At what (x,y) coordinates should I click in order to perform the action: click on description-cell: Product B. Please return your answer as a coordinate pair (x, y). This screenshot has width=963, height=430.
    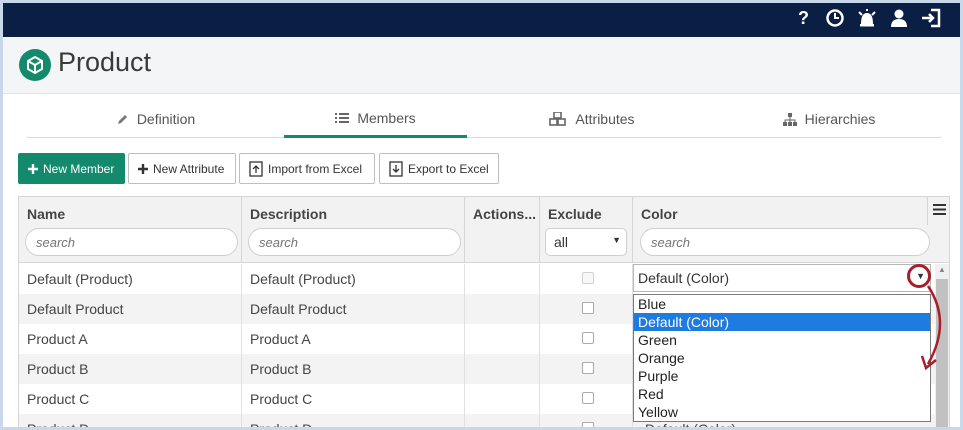
    Looking at the image, I should click on (353, 369).